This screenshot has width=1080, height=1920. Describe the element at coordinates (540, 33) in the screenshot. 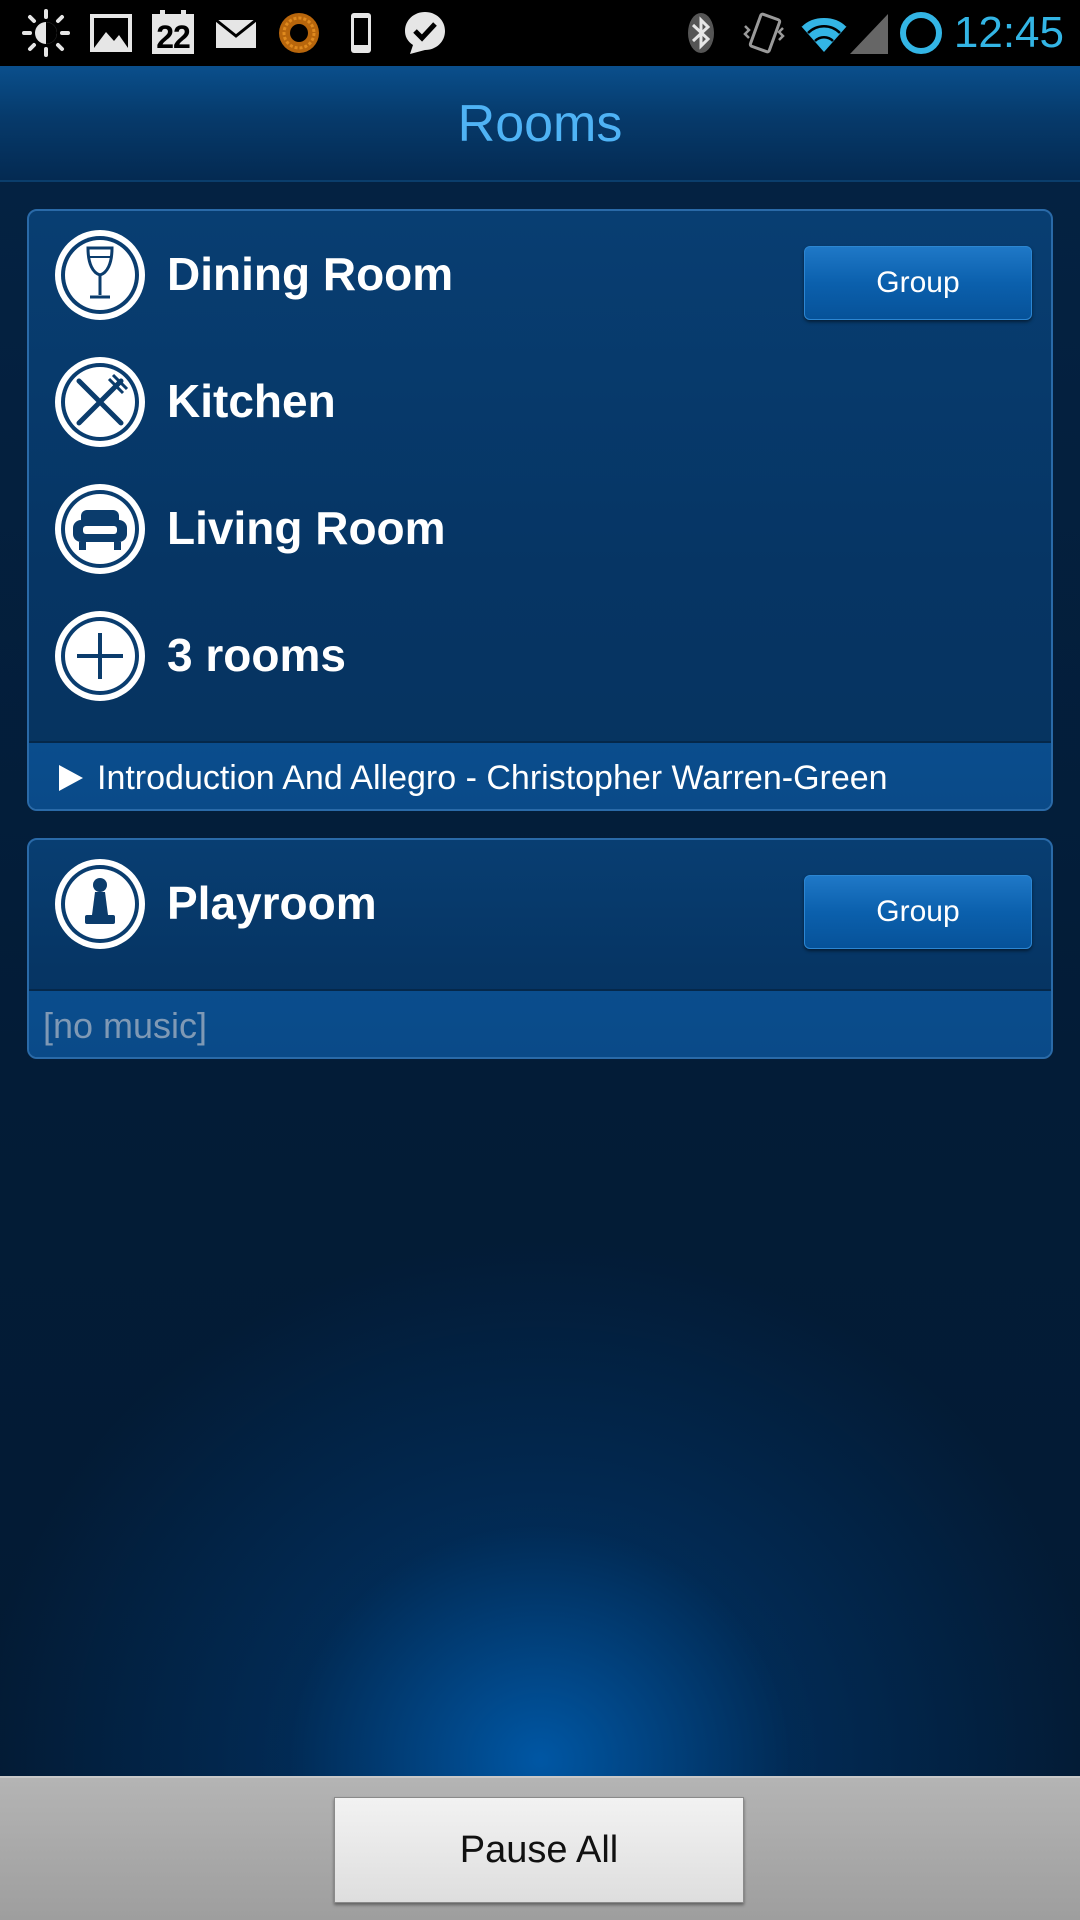

I see `status-bar: 22 12:45` at that location.